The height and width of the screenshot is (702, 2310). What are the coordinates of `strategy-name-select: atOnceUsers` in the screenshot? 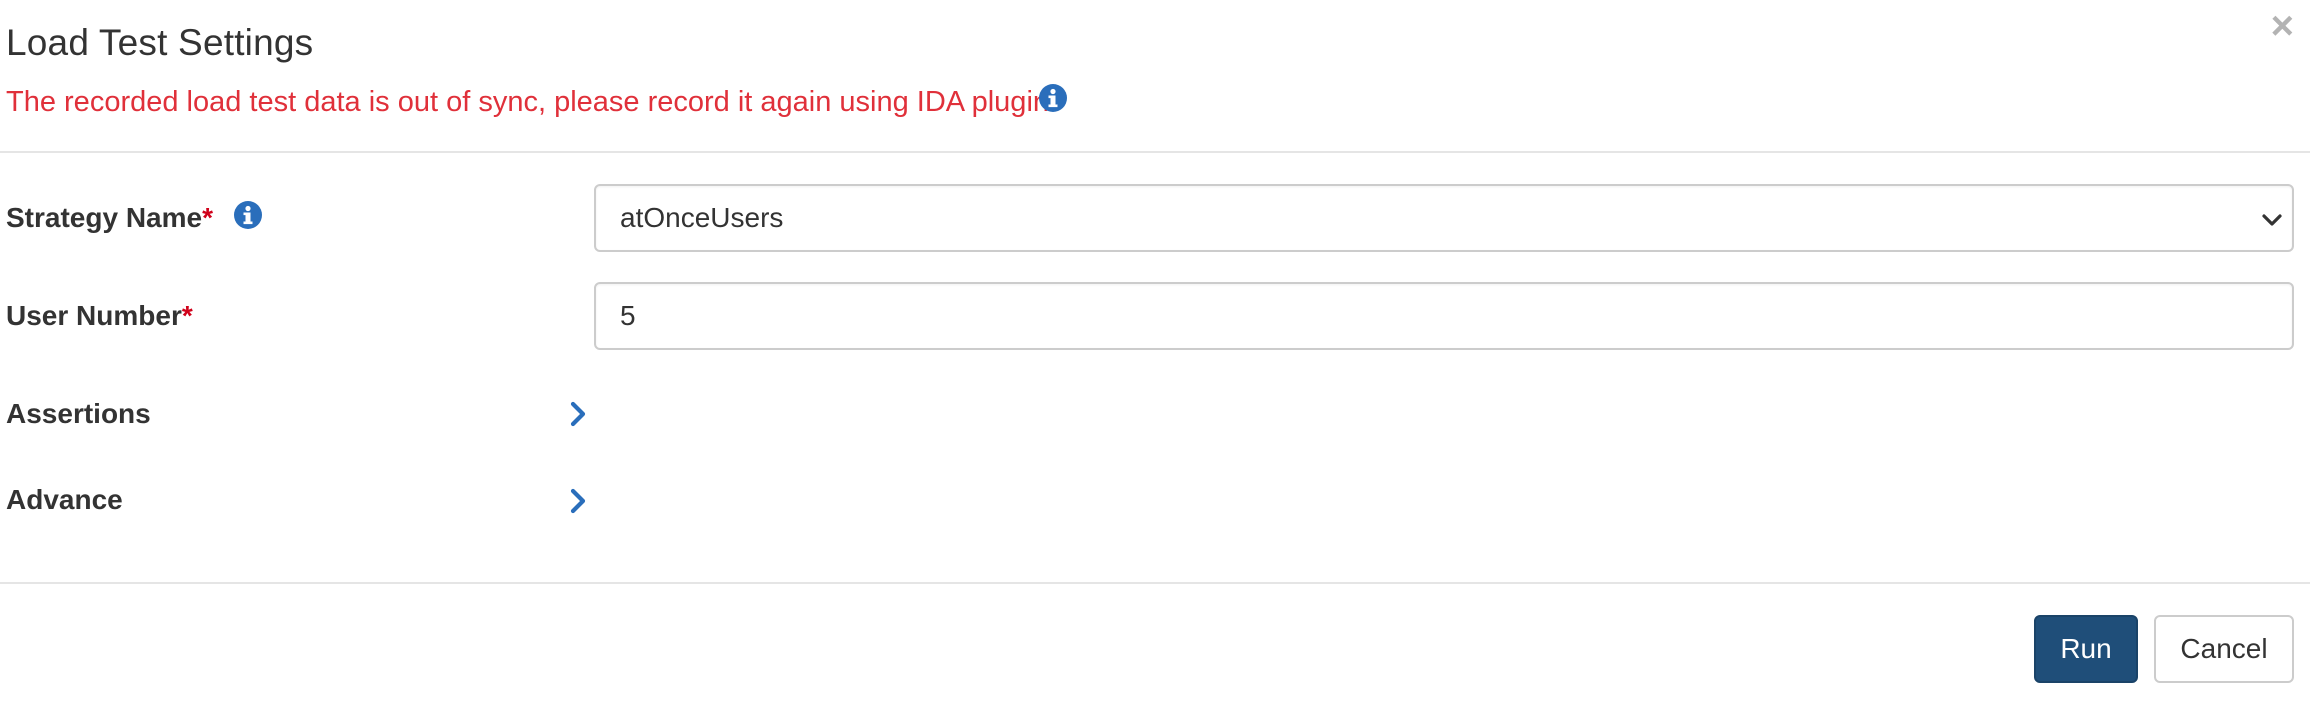 It's located at (1444, 218).